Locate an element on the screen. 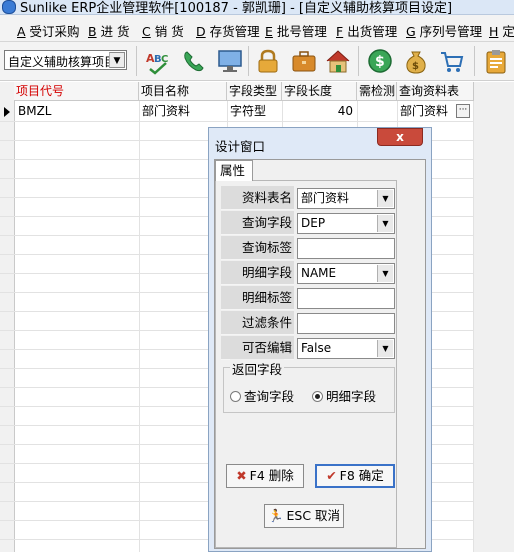  prop-value: NAME is located at coordinates (319, 273).